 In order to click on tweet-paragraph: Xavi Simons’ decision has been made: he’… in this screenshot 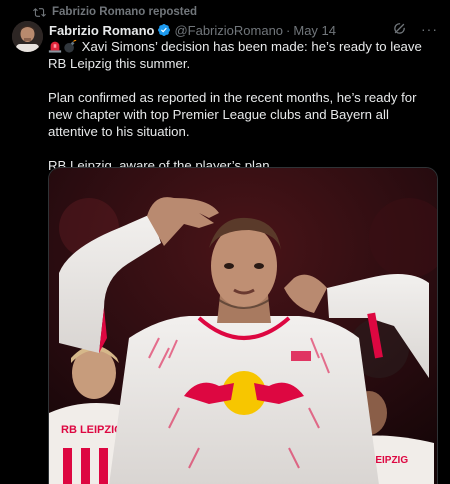, I will do `click(244, 55)`.